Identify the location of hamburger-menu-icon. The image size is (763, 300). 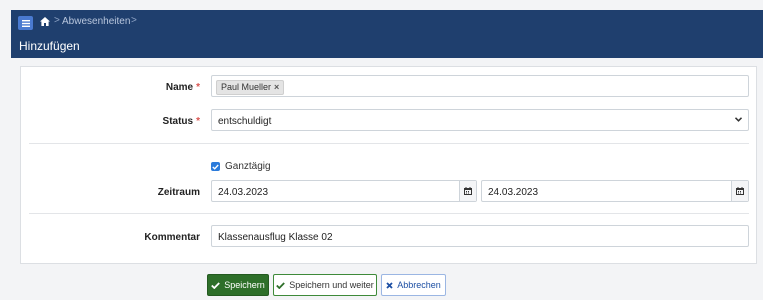
(25, 23).